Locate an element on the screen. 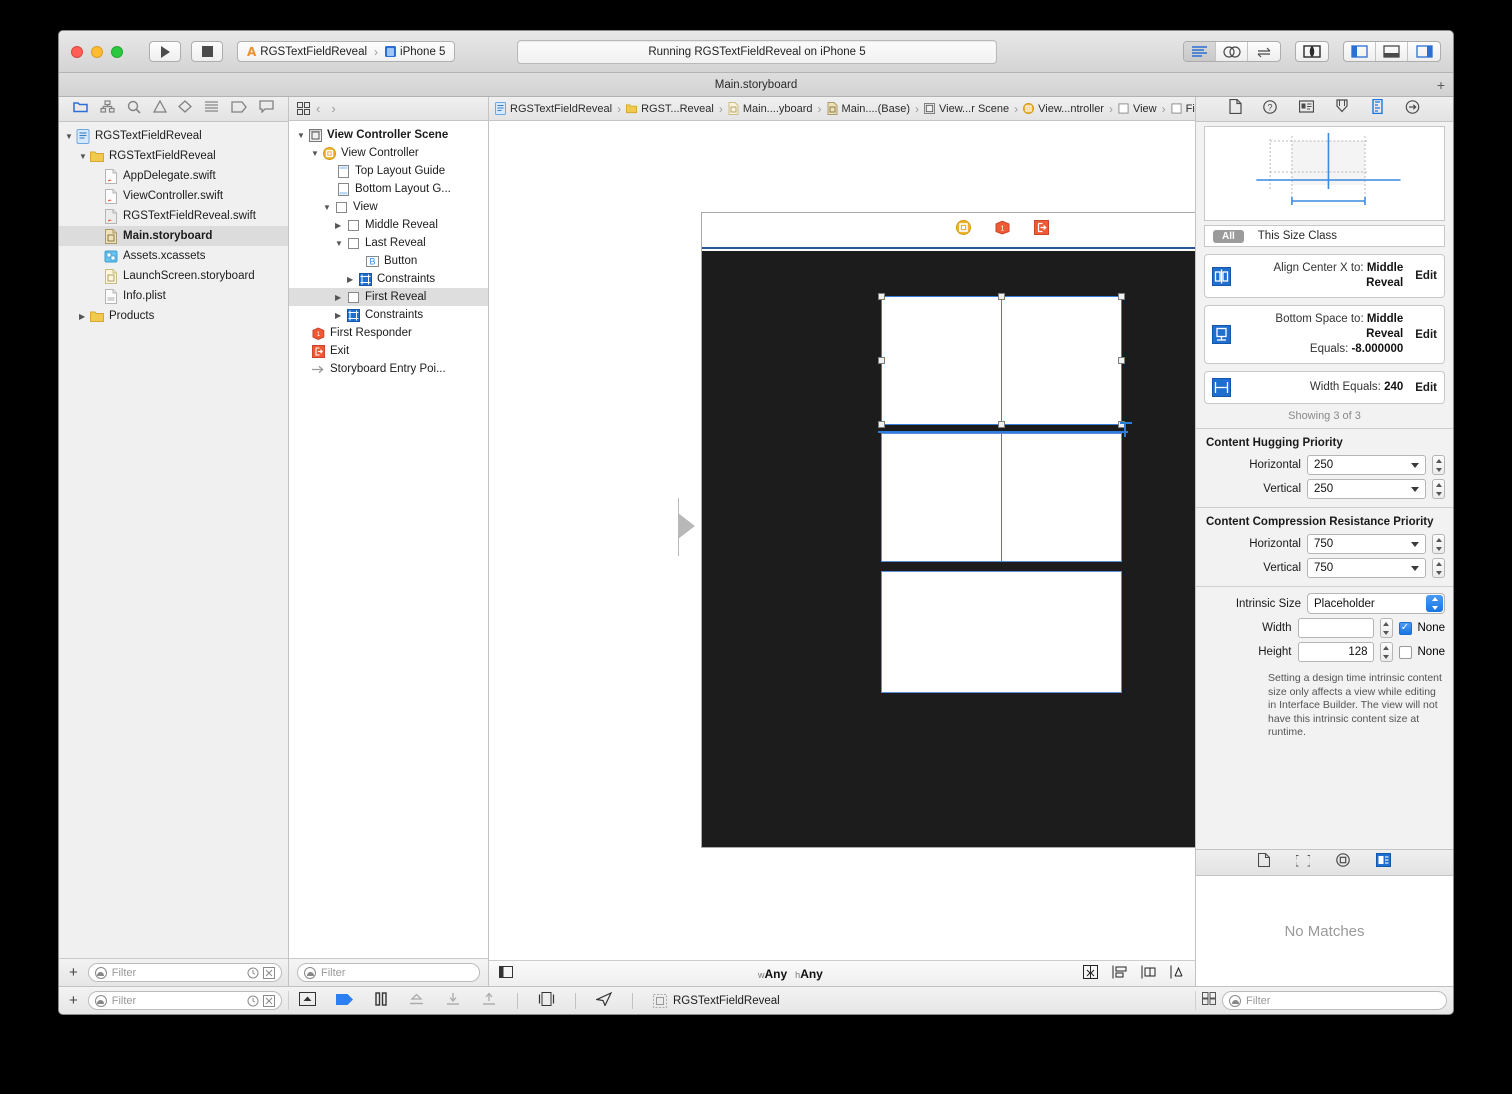 Image resolution: width=1512 pixels, height=1094 pixels. toggle-panels-button is located at coordinates (1312, 51).